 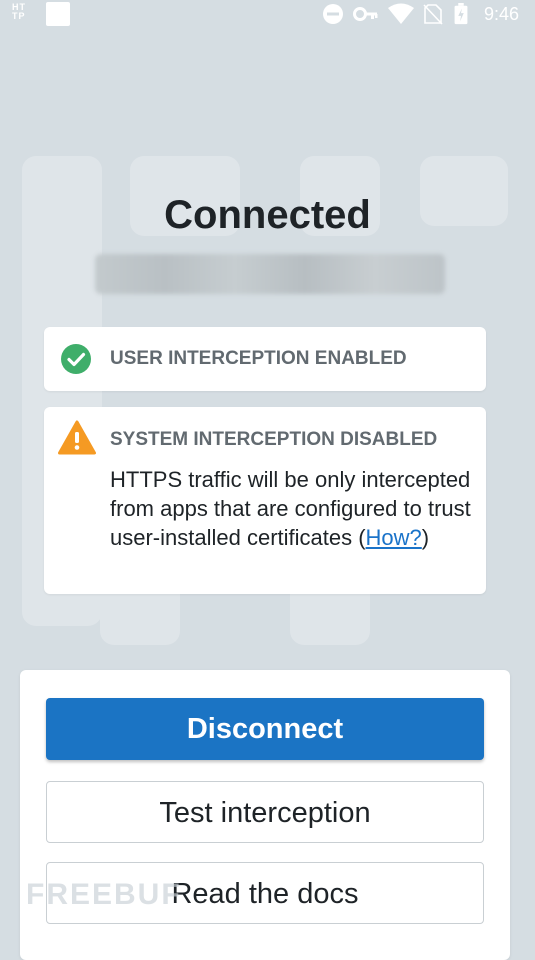 What do you see at coordinates (58, 14) in the screenshot?
I see `notification-square-icon` at bounding box center [58, 14].